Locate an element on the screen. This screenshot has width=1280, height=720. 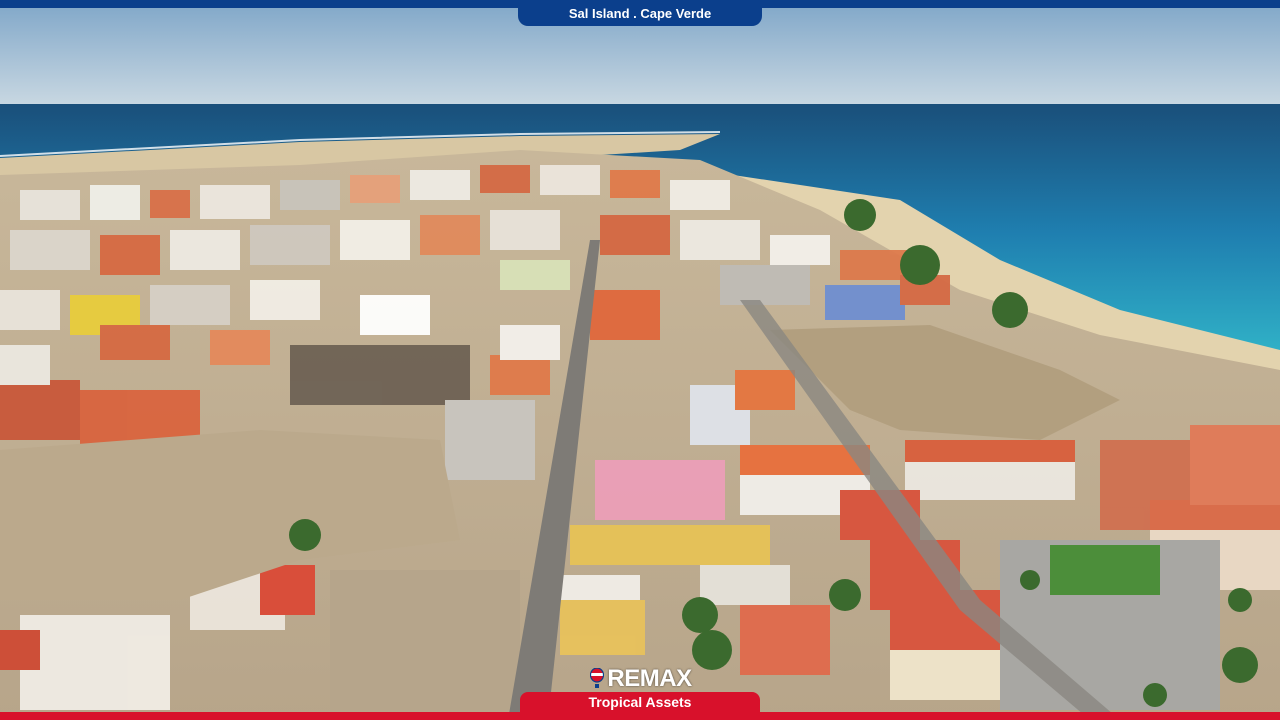
parking-lot is located at coordinates (425, 640).